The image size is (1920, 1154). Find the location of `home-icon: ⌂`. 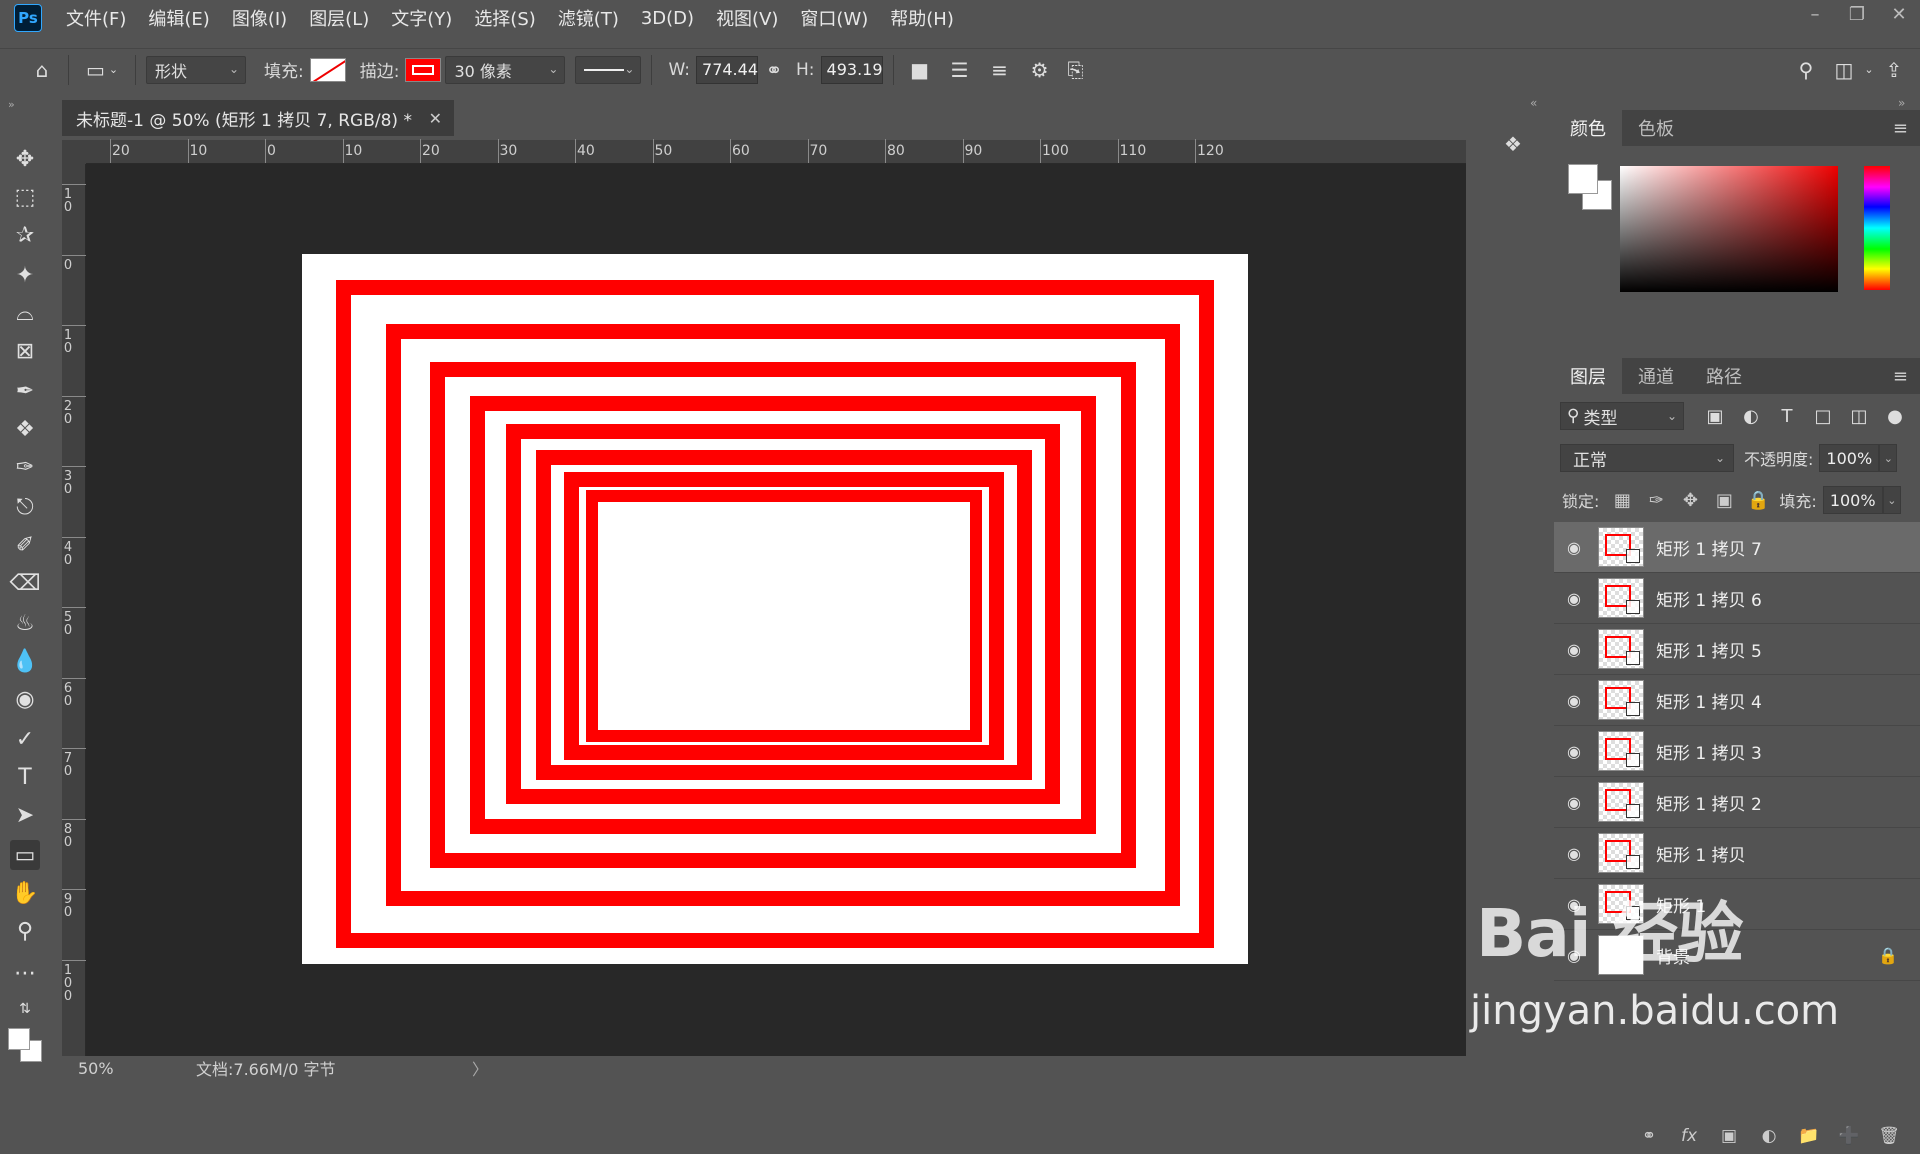

home-icon: ⌂ is located at coordinates (42, 70).